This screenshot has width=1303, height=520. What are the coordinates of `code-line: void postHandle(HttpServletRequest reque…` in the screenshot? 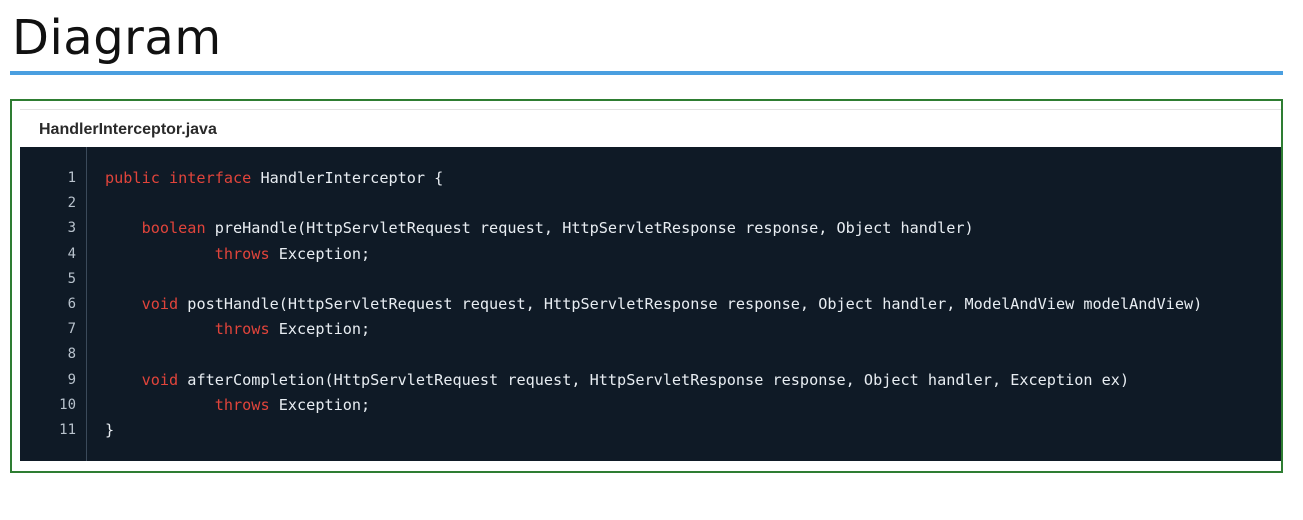 It's located at (654, 304).